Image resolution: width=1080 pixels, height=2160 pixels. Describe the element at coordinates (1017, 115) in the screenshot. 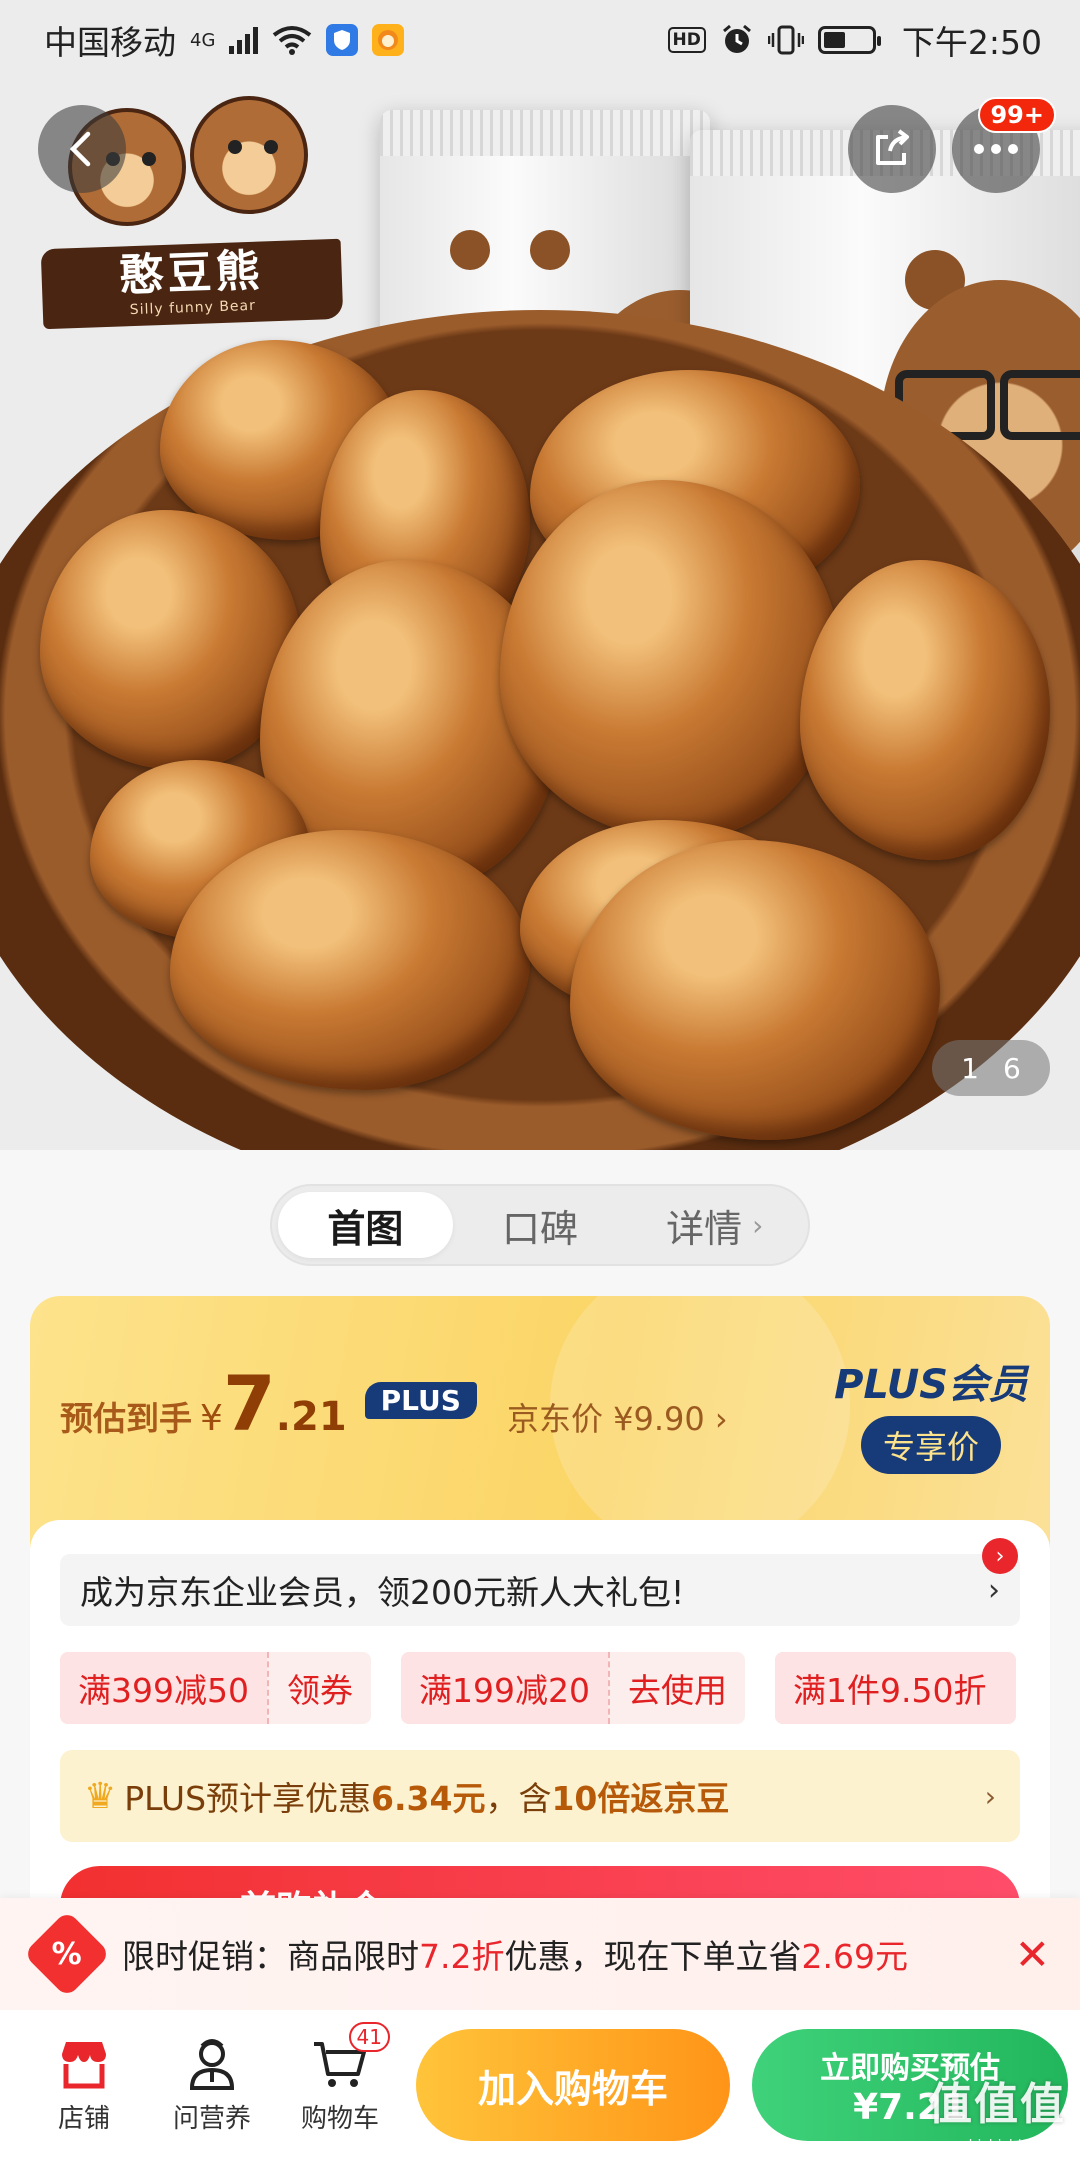

I see `message-count-badge: 99+` at that location.